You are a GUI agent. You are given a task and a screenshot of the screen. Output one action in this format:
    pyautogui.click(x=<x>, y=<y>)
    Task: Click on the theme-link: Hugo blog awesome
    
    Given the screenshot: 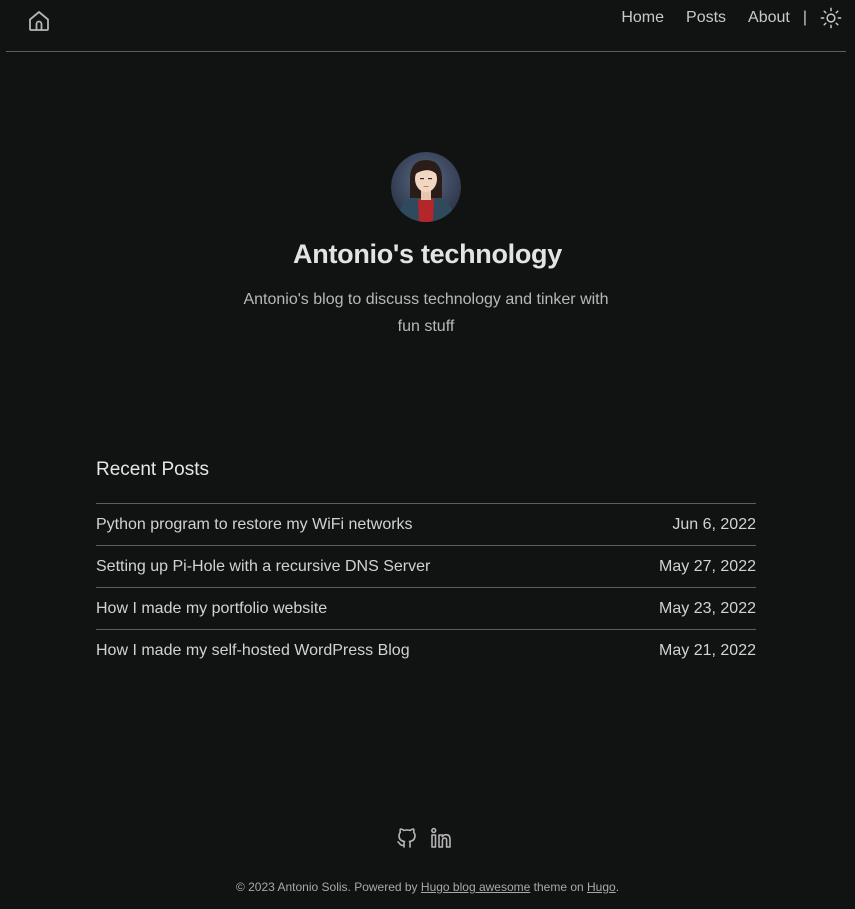 What is the action you would take?
    pyautogui.click(x=475, y=887)
    